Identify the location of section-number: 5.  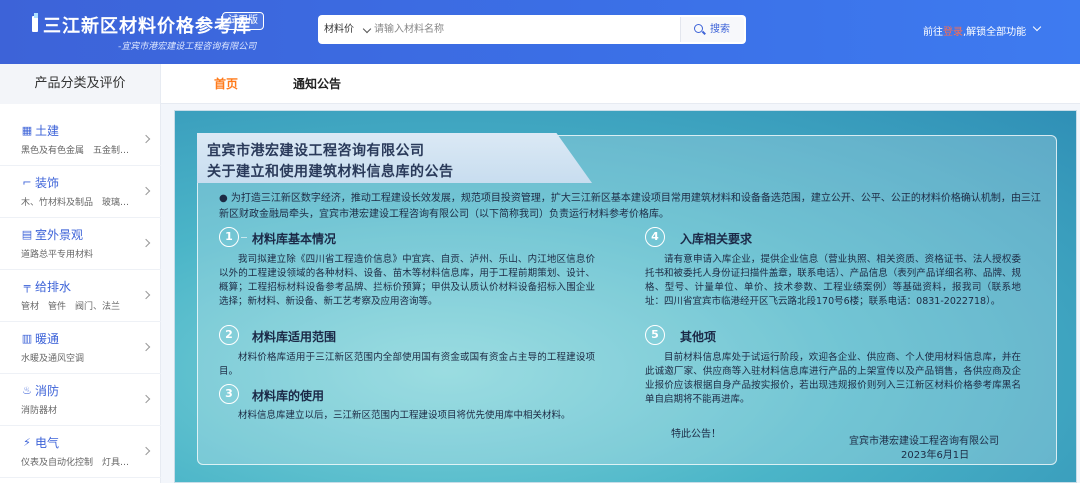
(655, 335).